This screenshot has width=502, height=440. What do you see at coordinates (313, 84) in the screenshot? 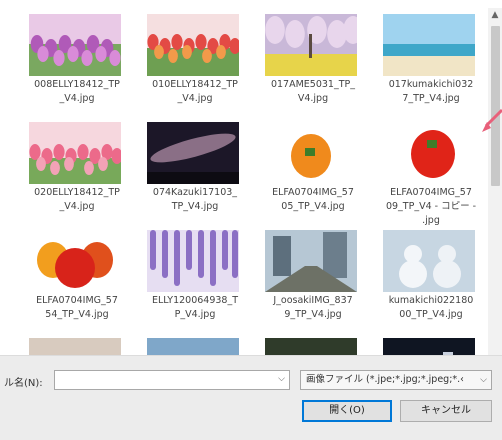
I see `file-name-line: 017AME5031_TP_` at bounding box center [313, 84].